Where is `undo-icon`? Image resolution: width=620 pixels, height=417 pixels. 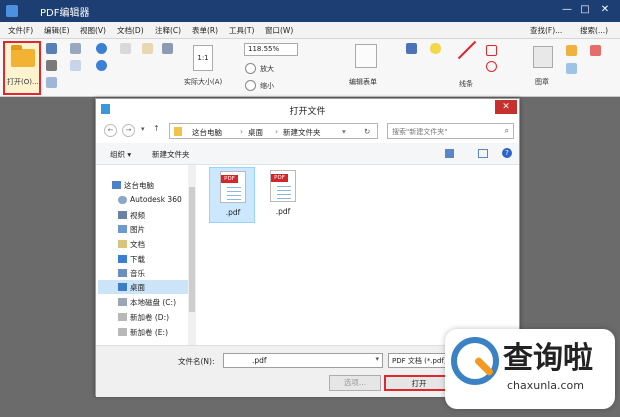 undo-icon is located at coordinates (101, 48).